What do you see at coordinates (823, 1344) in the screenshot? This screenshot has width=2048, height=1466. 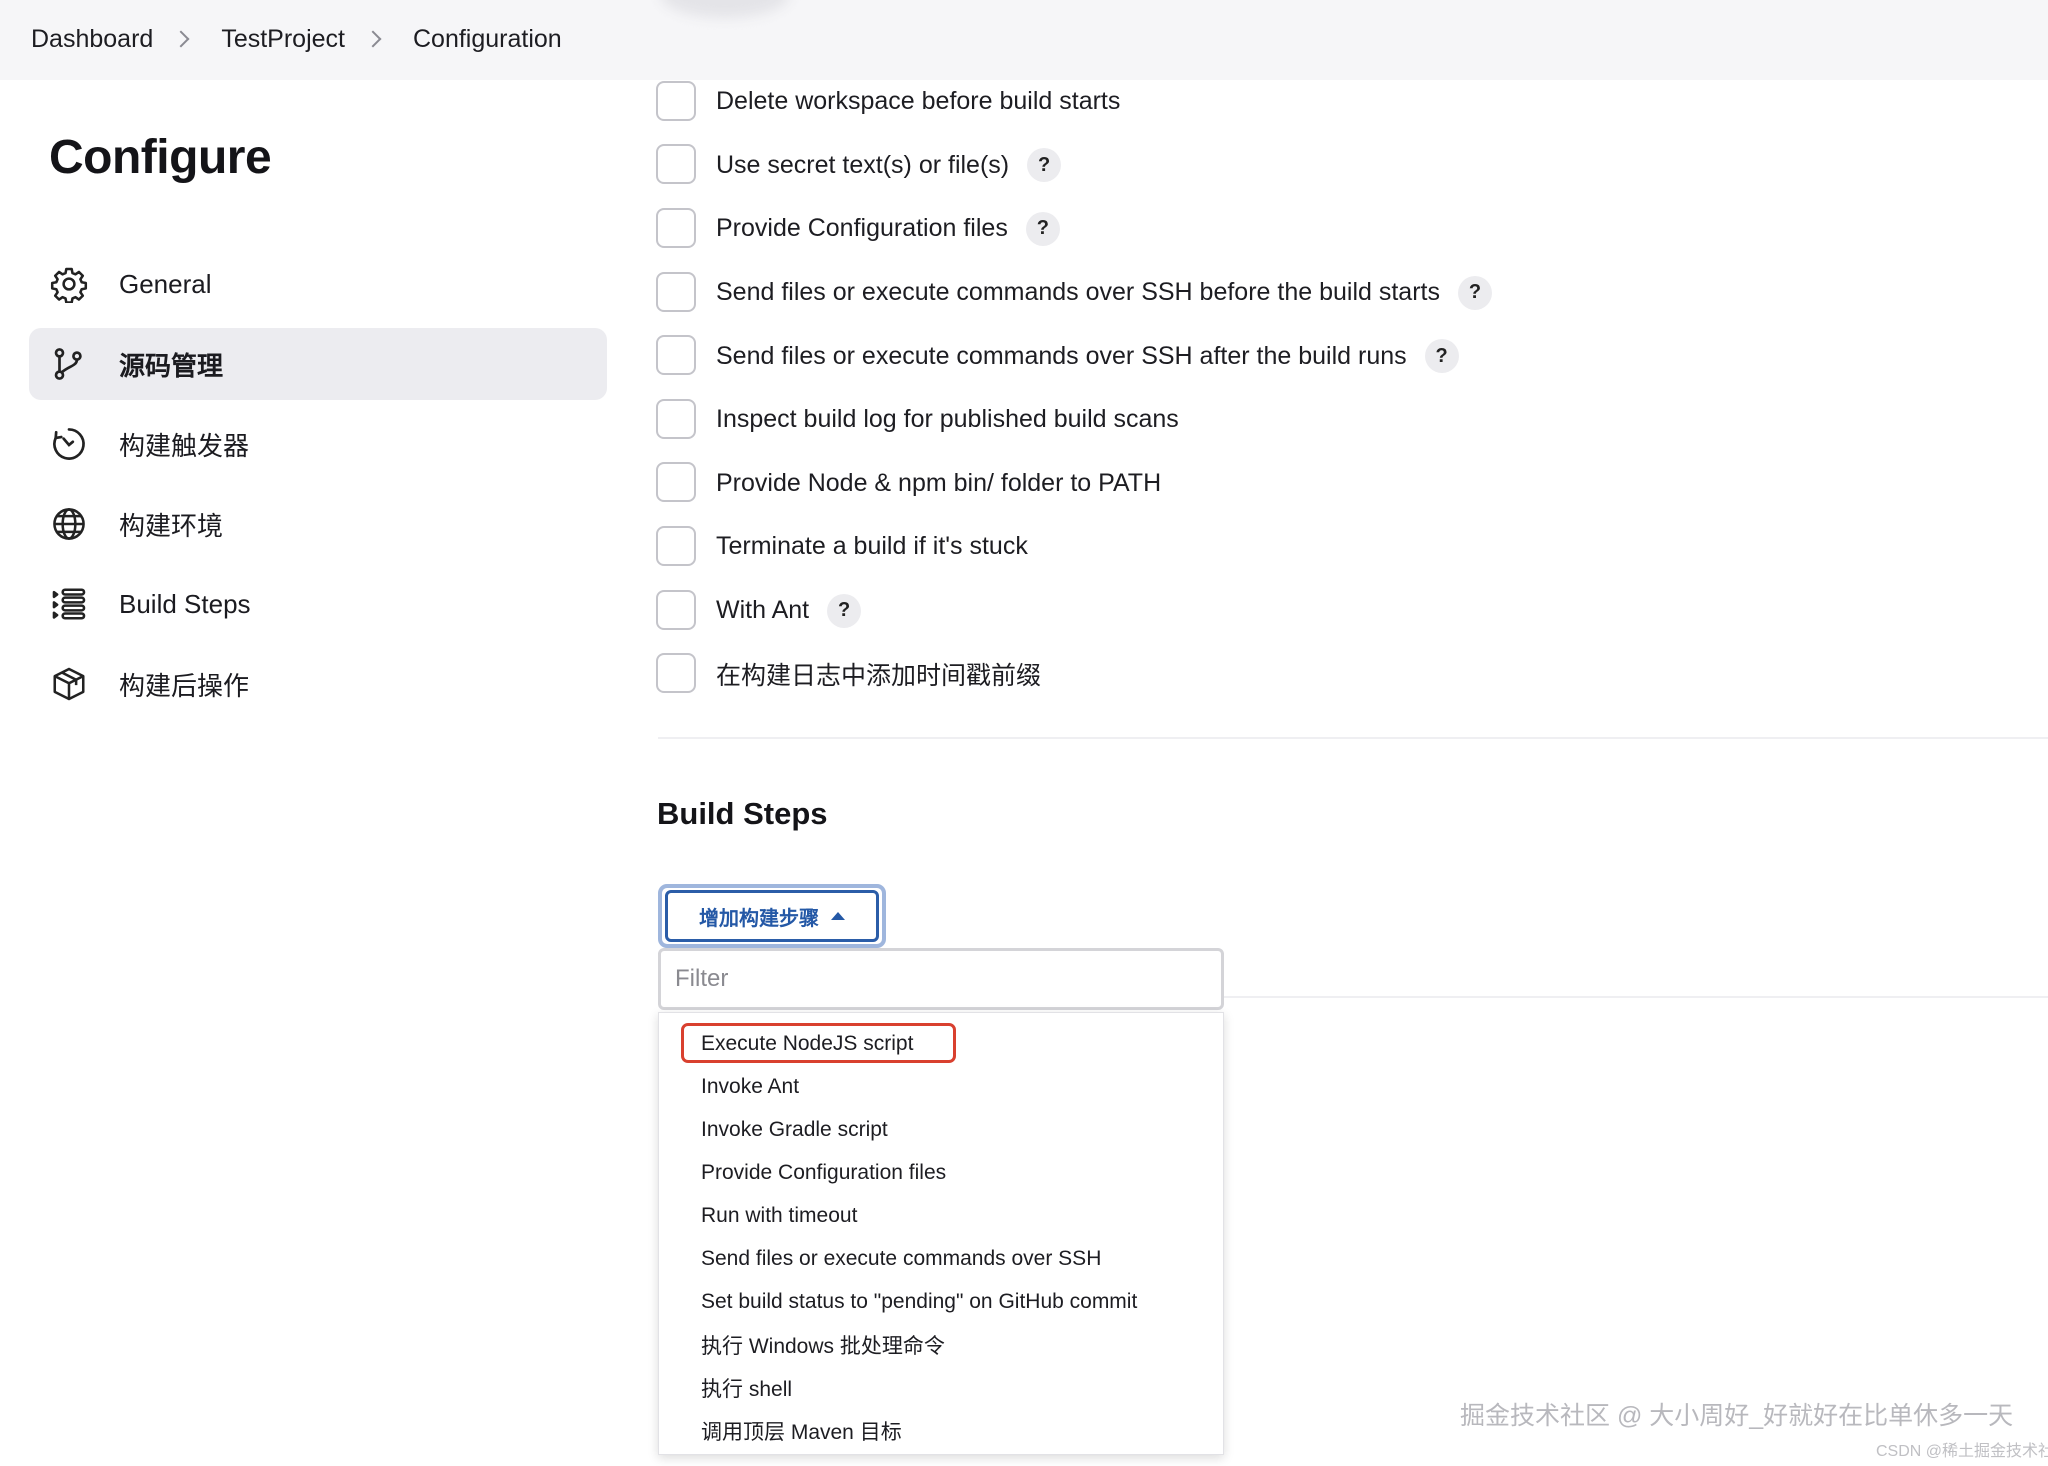 I see `menu-item-windows-batch: 执行 Windows 批处理命令` at bounding box center [823, 1344].